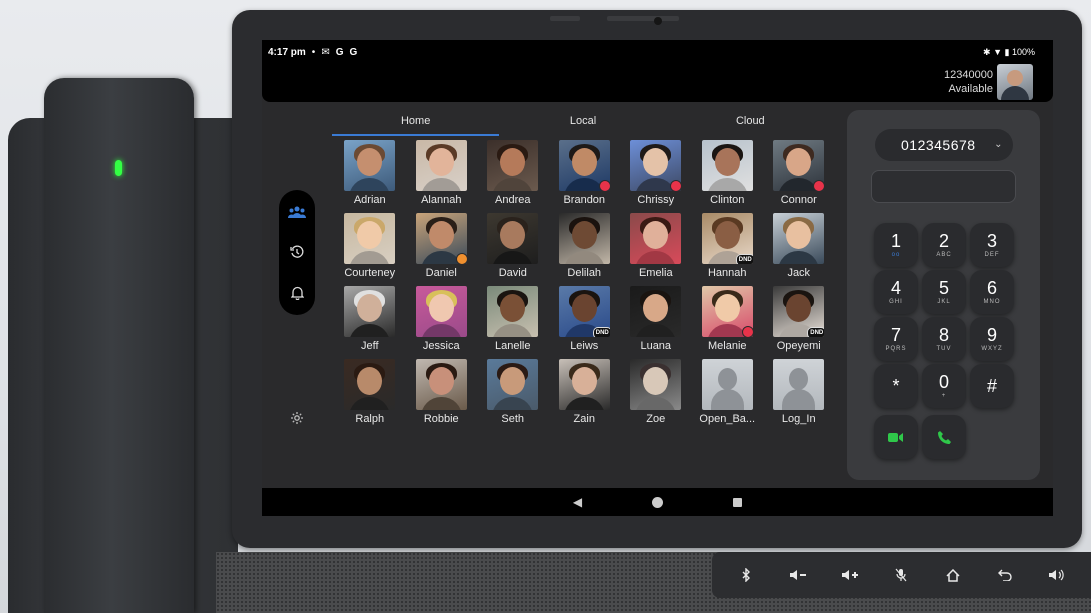  What do you see at coordinates (513, 395) in the screenshot?
I see `contact-tile: Seth` at bounding box center [513, 395].